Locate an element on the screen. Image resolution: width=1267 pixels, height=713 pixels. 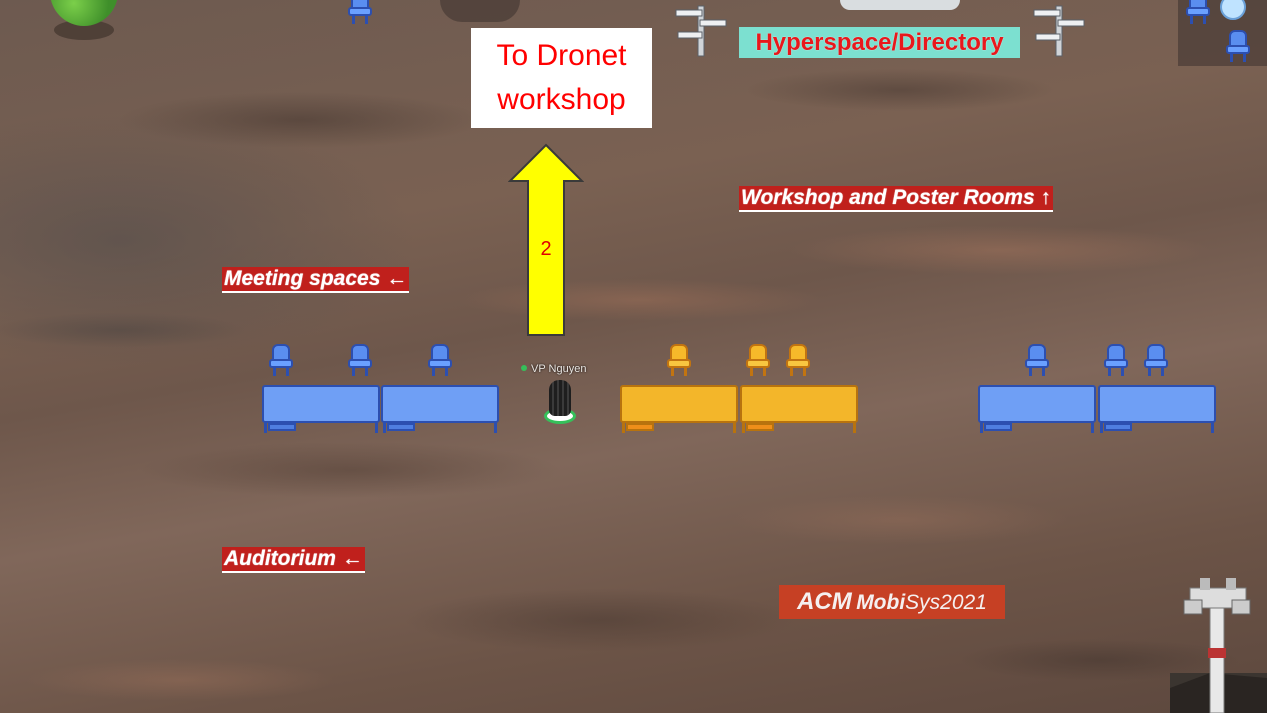
acm-mobisys-logo: ACM MobiSys2021 is located at coordinates (892, 602).